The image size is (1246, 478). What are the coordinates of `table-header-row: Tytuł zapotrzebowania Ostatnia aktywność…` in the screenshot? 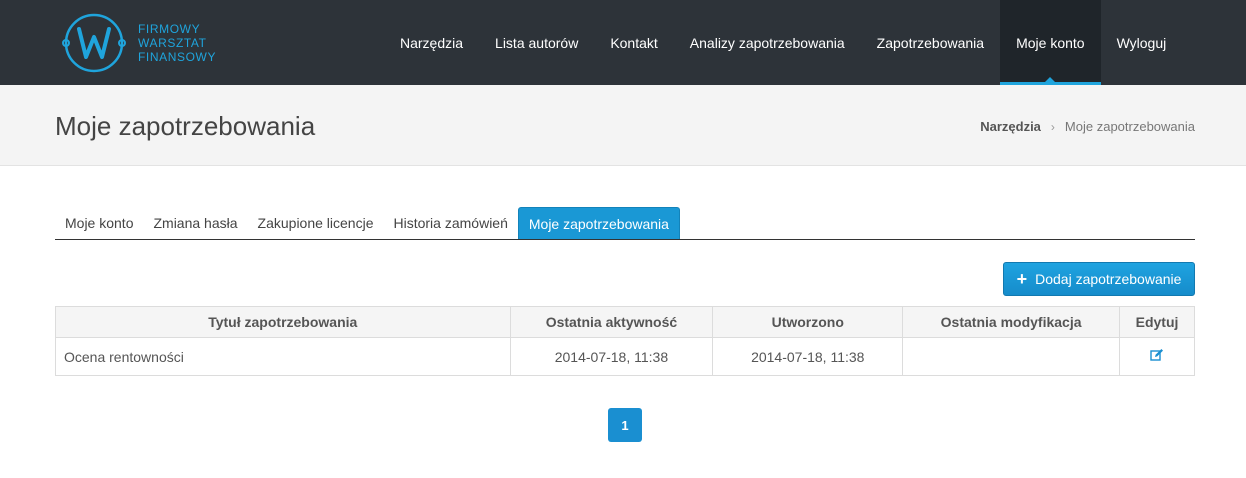 It's located at (625, 322).